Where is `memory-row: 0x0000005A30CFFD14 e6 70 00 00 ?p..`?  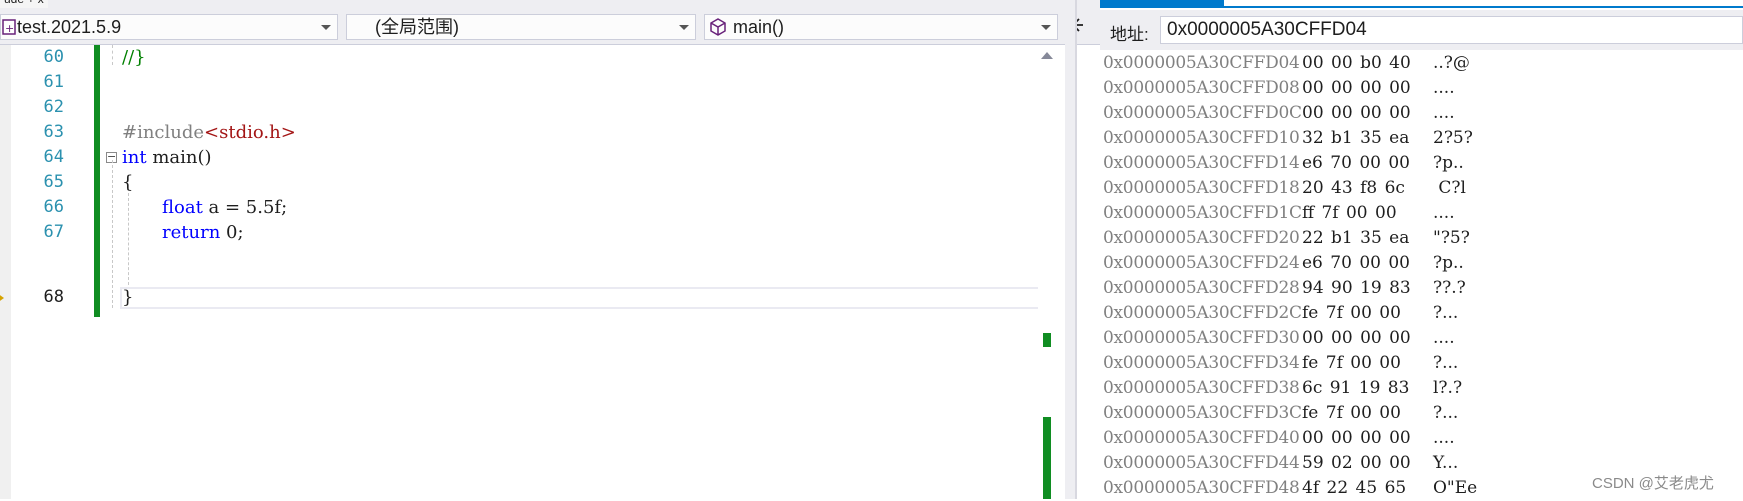
memory-row: 0x0000005A30CFFD14 e6 70 00 00 ?p.. is located at coordinates (1421, 163).